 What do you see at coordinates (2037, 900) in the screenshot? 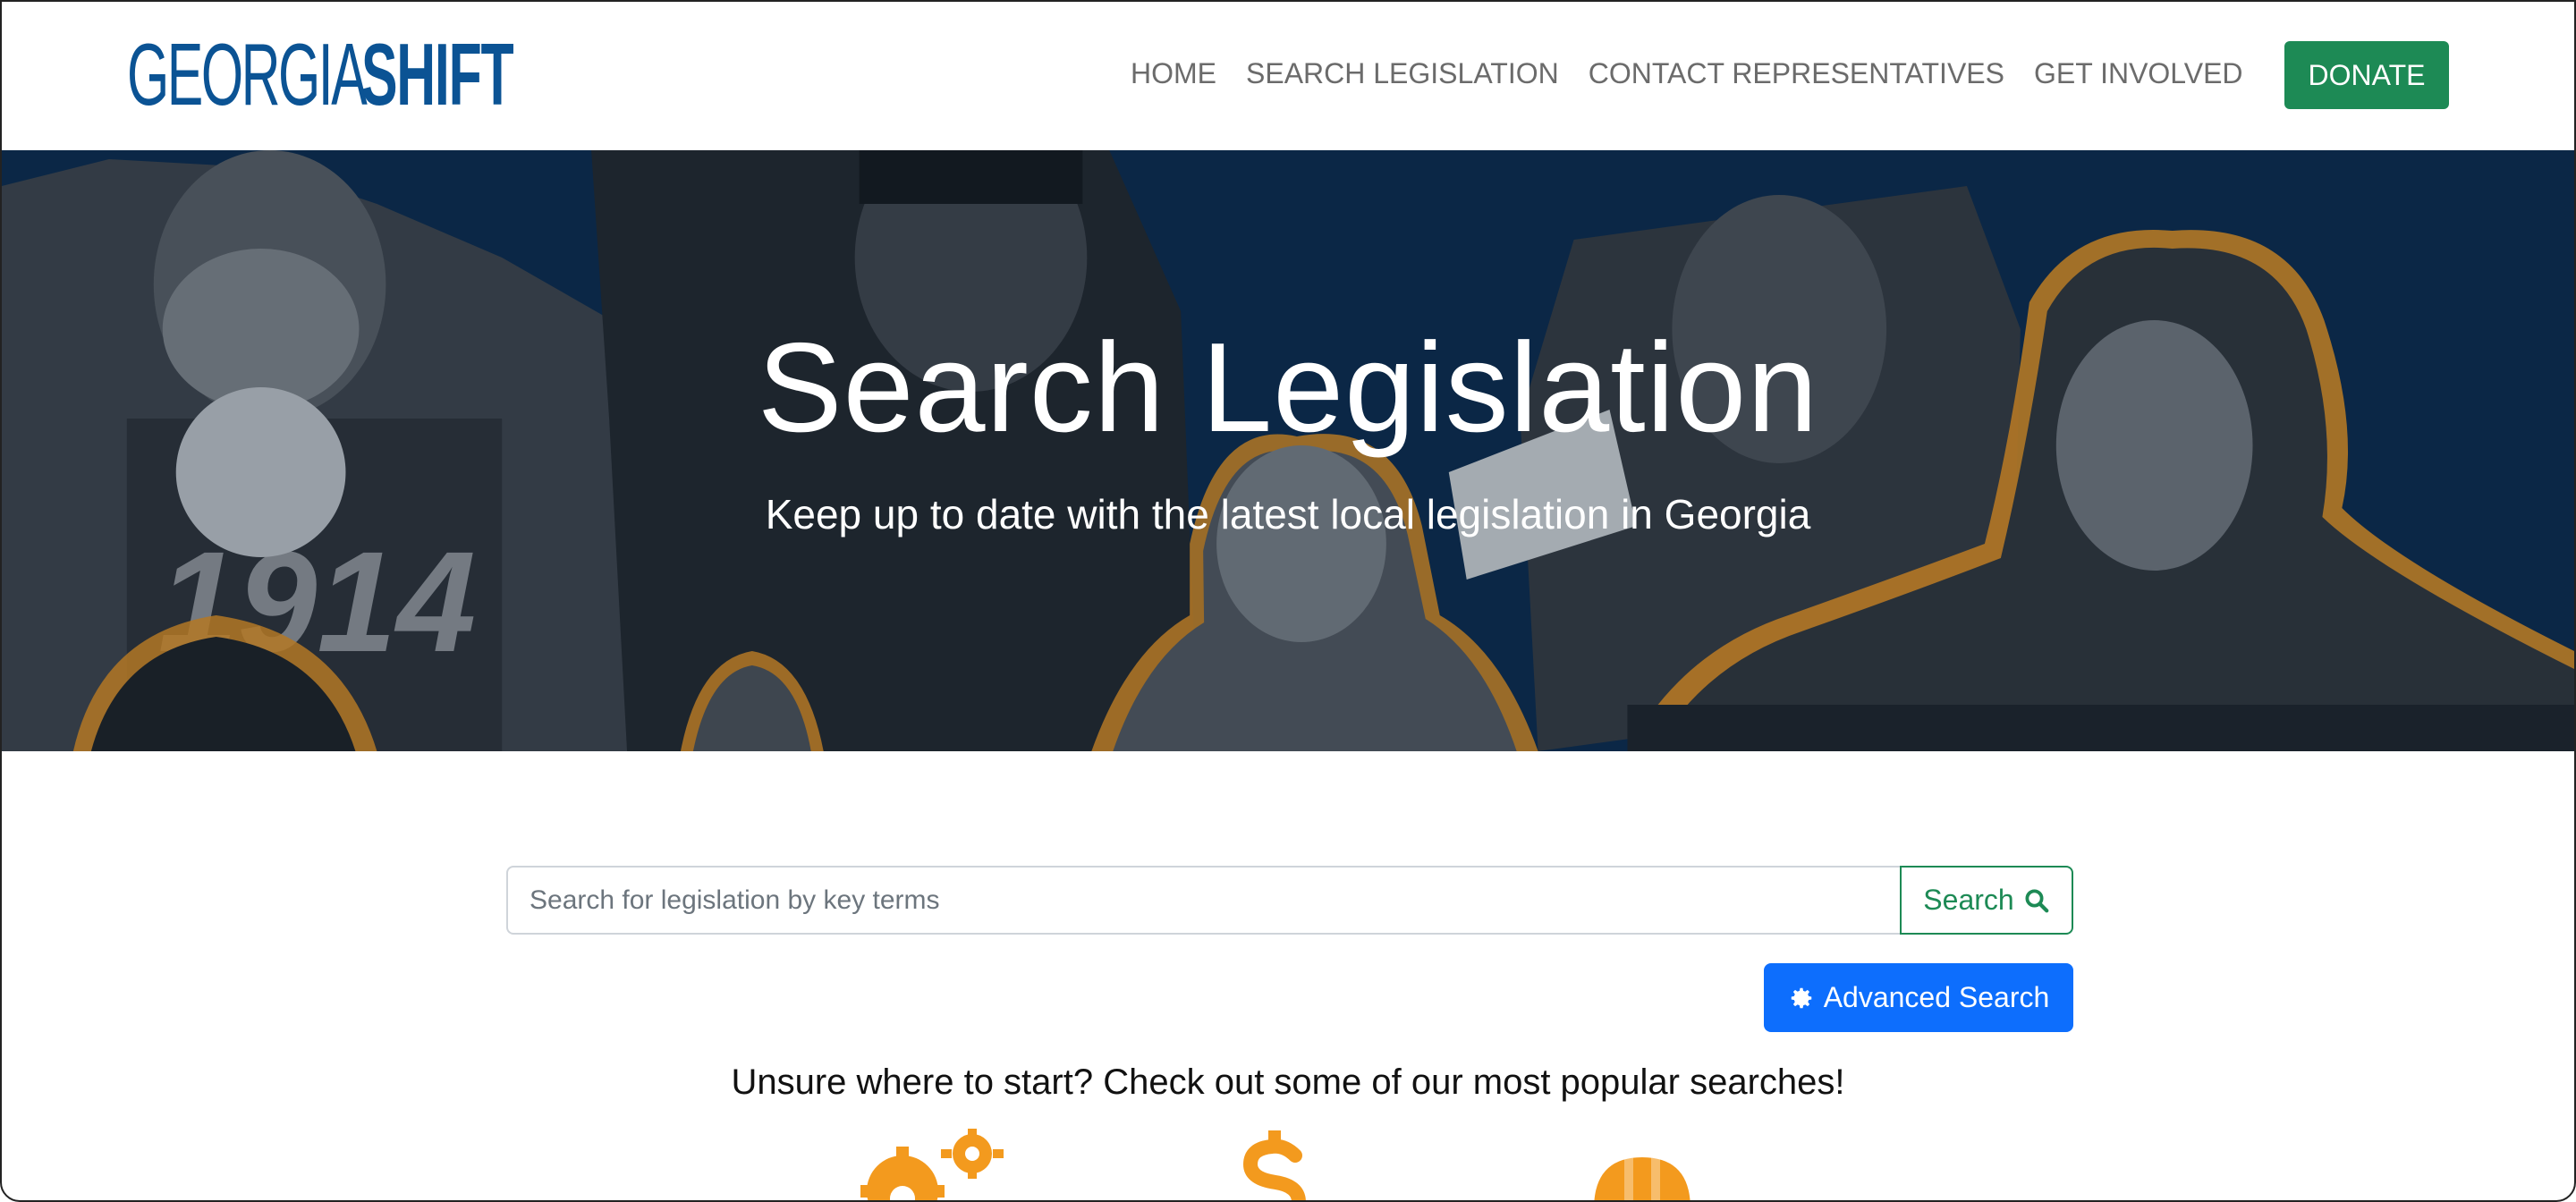
I see `search-icon` at bounding box center [2037, 900].